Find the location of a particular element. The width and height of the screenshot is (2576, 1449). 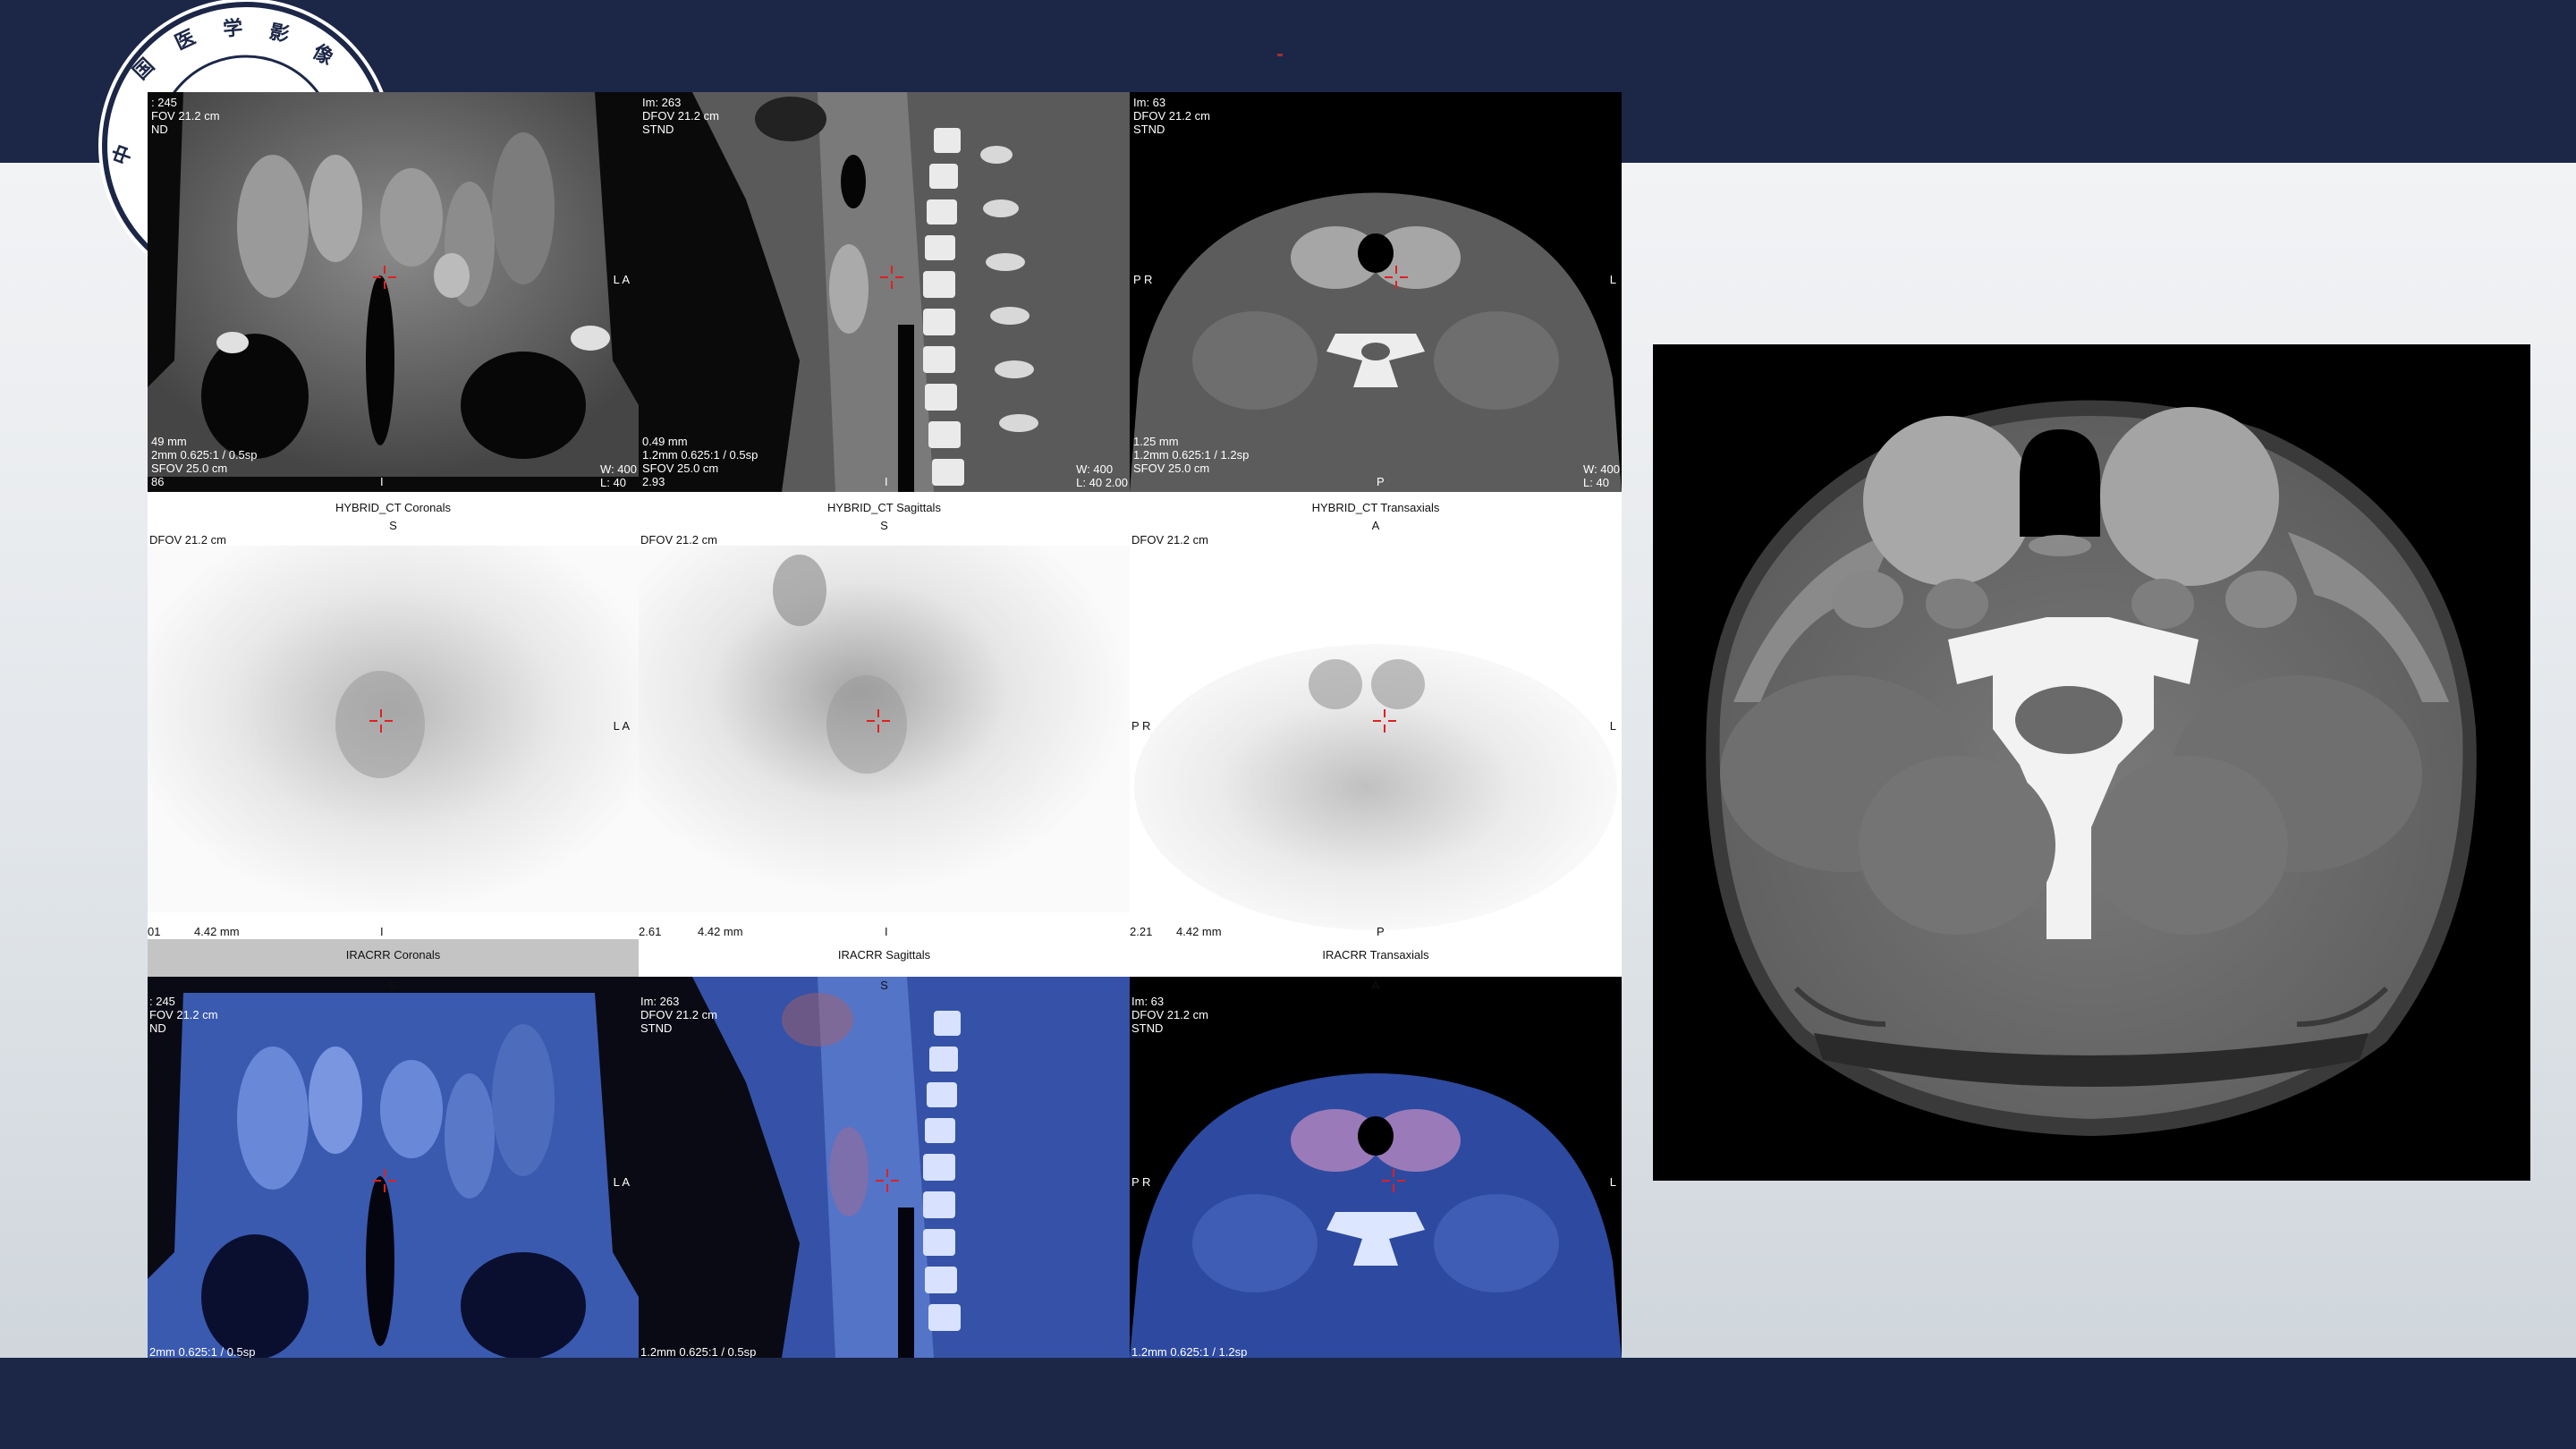

ct-transaxial-orientation-left: P R is located at coordinates (1143, 279).